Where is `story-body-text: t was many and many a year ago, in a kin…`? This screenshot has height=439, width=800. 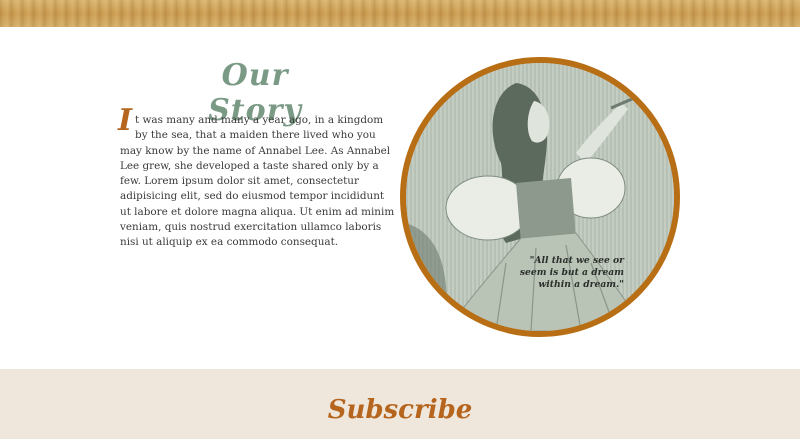
story-body-text: t was many and many a year ago, in a kin… is located at coordinates (257, 181).